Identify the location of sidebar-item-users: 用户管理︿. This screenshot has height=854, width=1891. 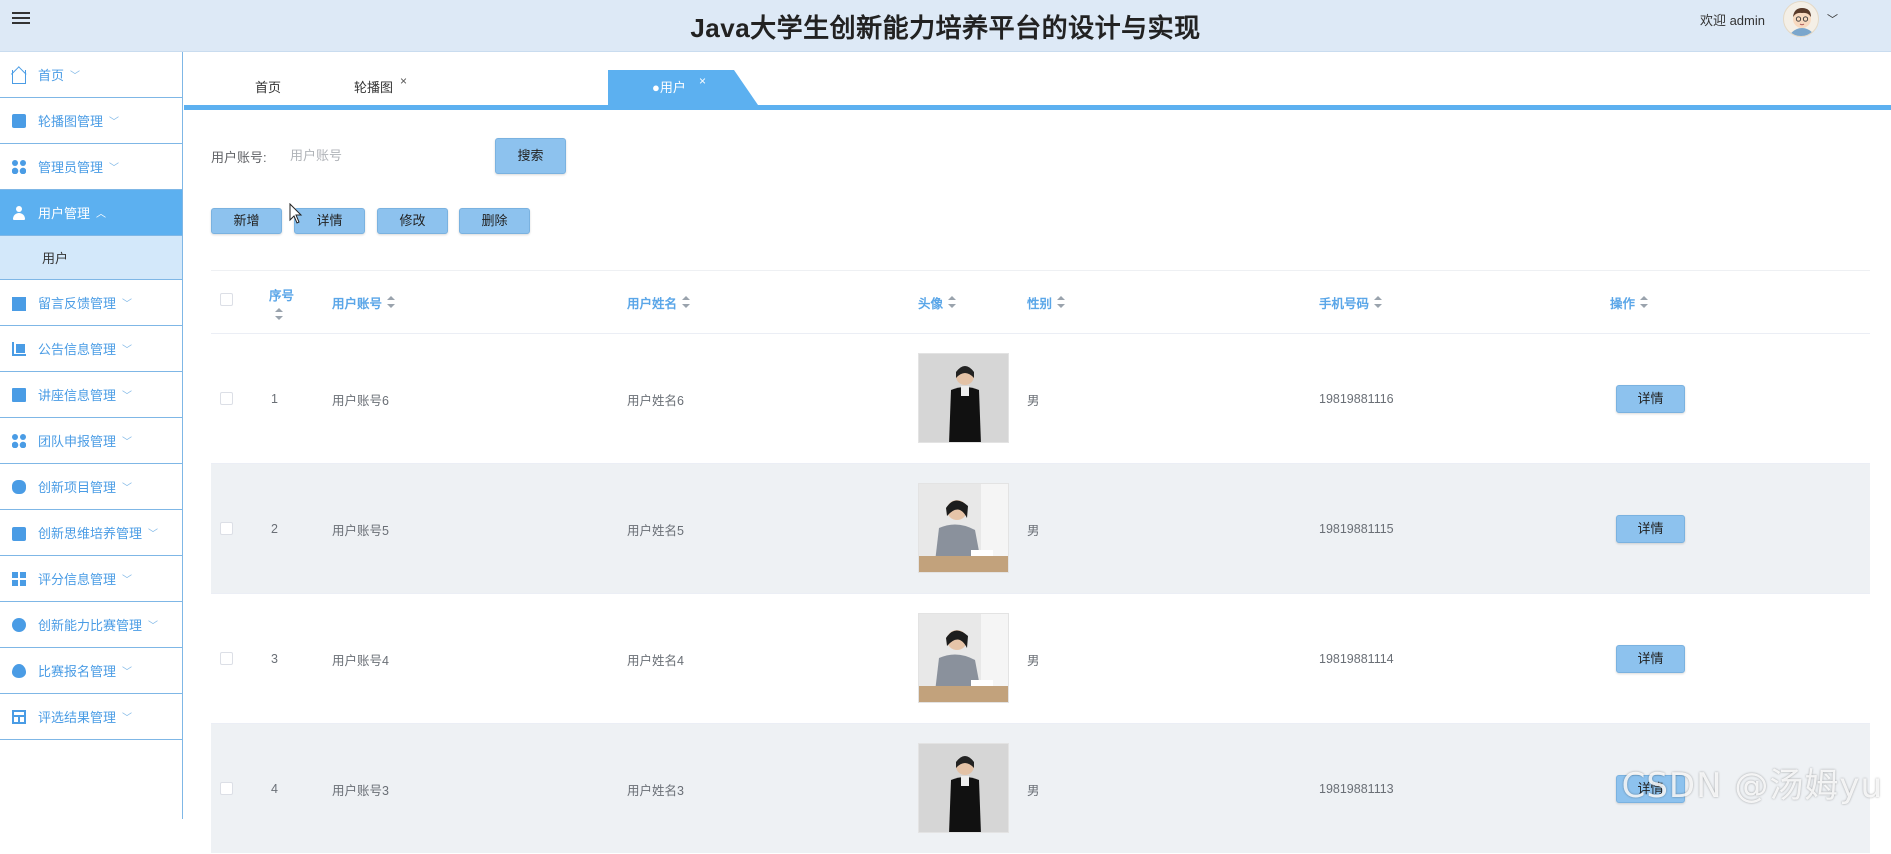
(91, 213).